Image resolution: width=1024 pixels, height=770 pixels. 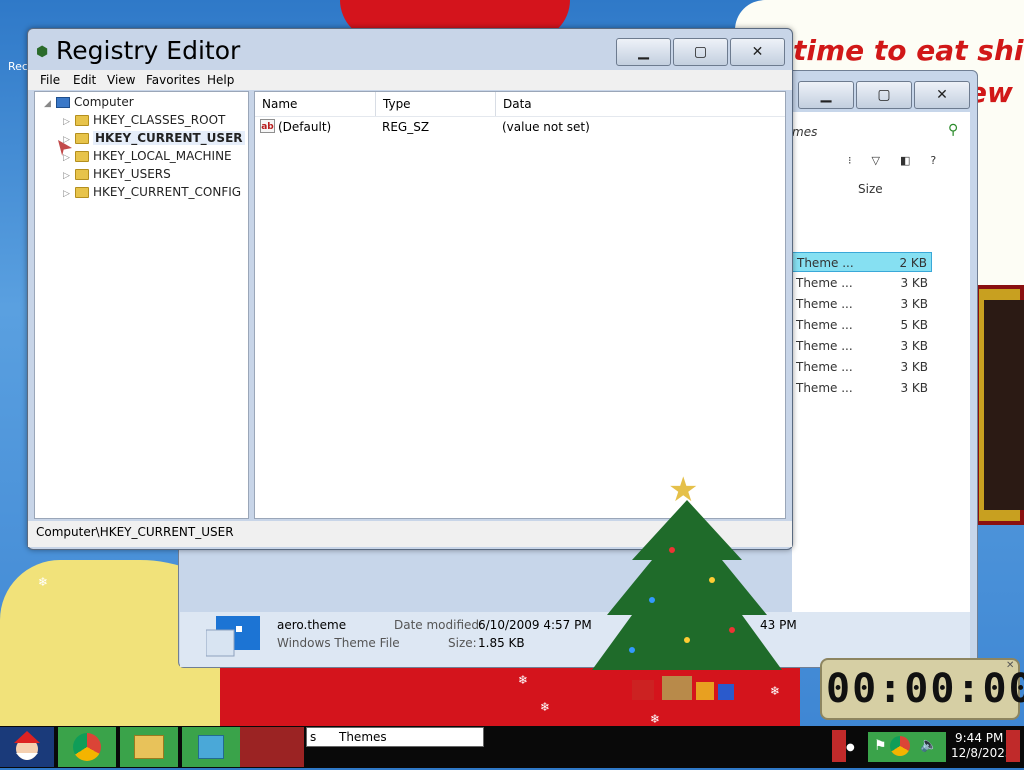 What do you see at coordinates (406, 127) in the screenshot?
I see `value-type: REG_SZ` at bounding box center [406, 127].